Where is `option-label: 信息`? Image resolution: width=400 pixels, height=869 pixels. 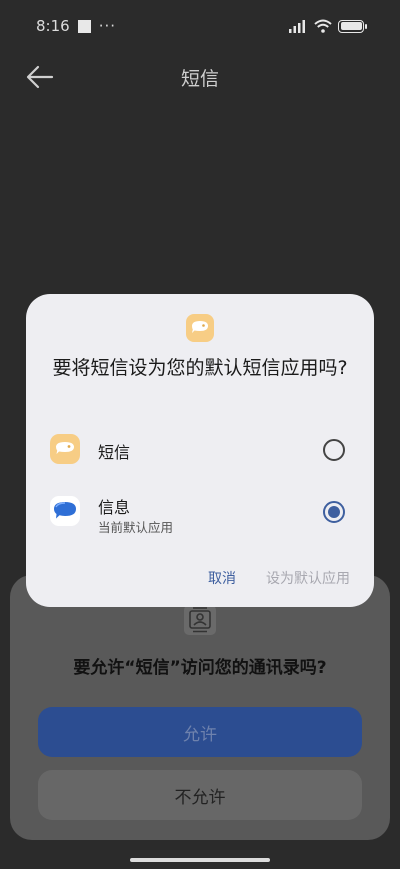
option-label: 信息 is located at coordinates (114, 507).